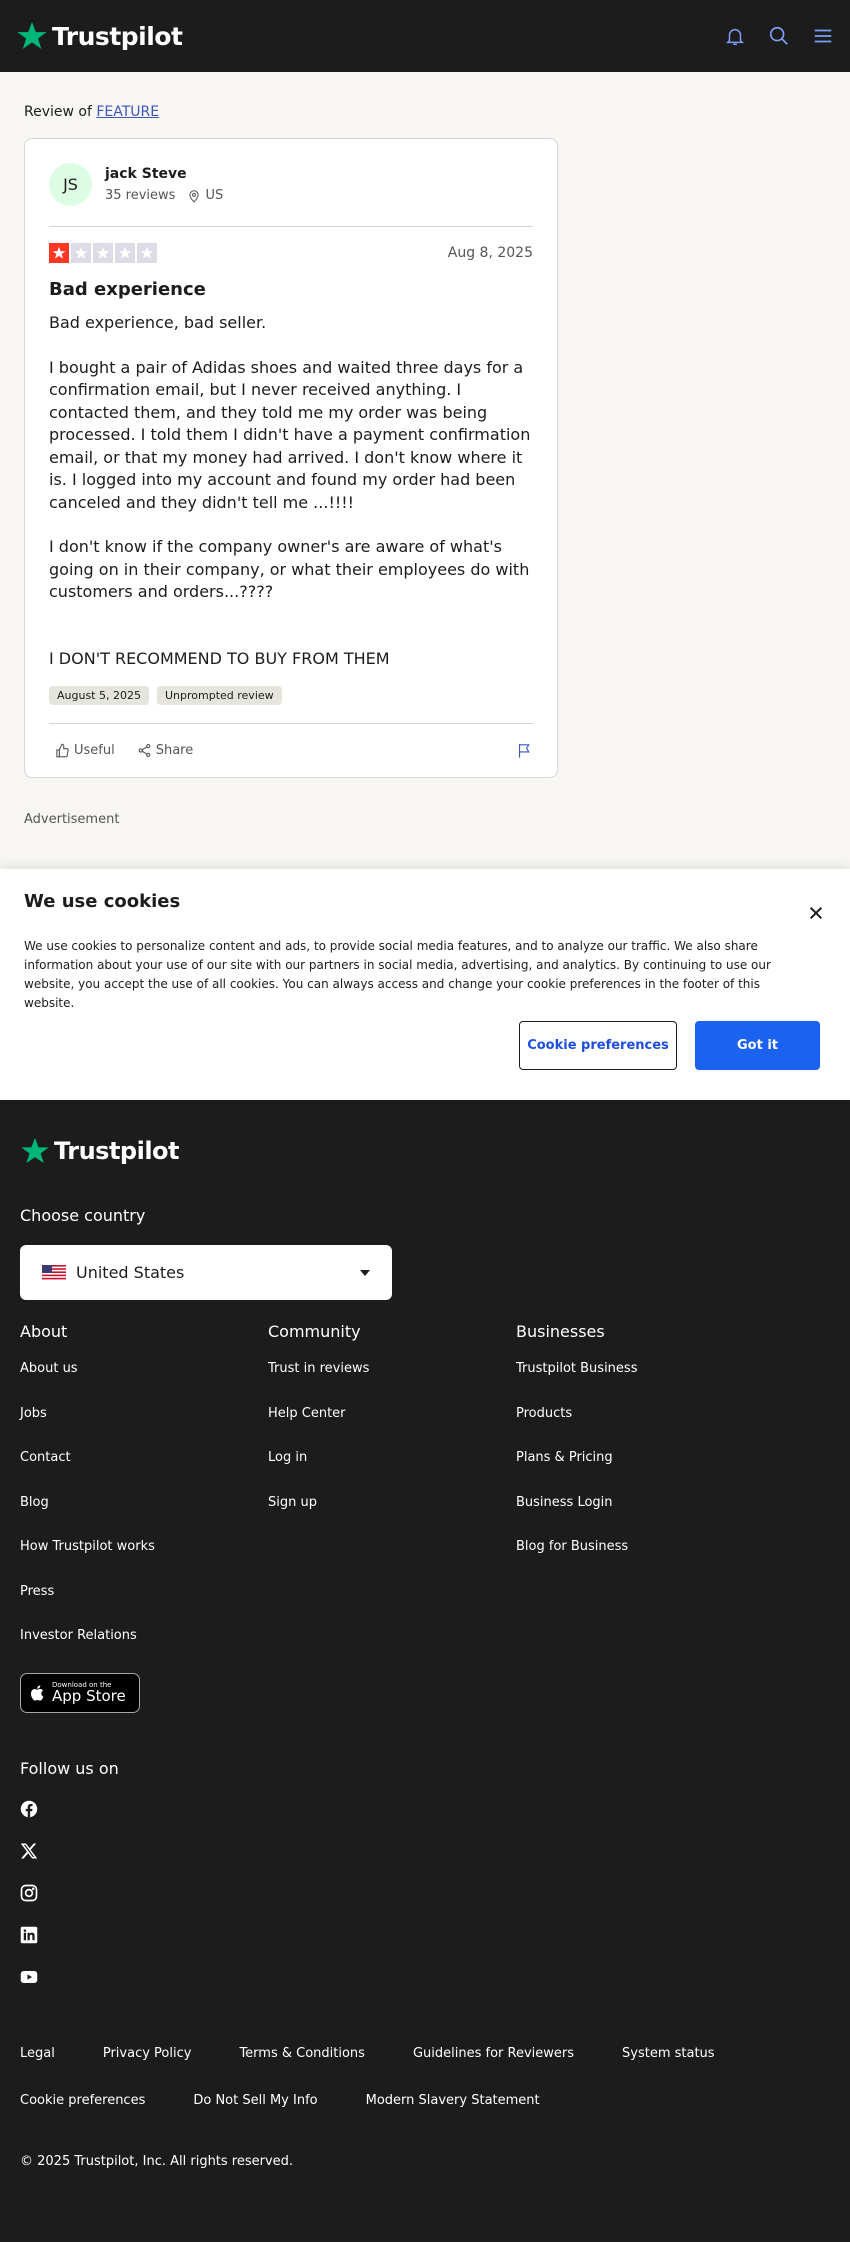 The height and width of the screenshot is (2242, 850). Describe the element at coordinates (425, 1905) in the screenshot. I see `social-links` at that location.